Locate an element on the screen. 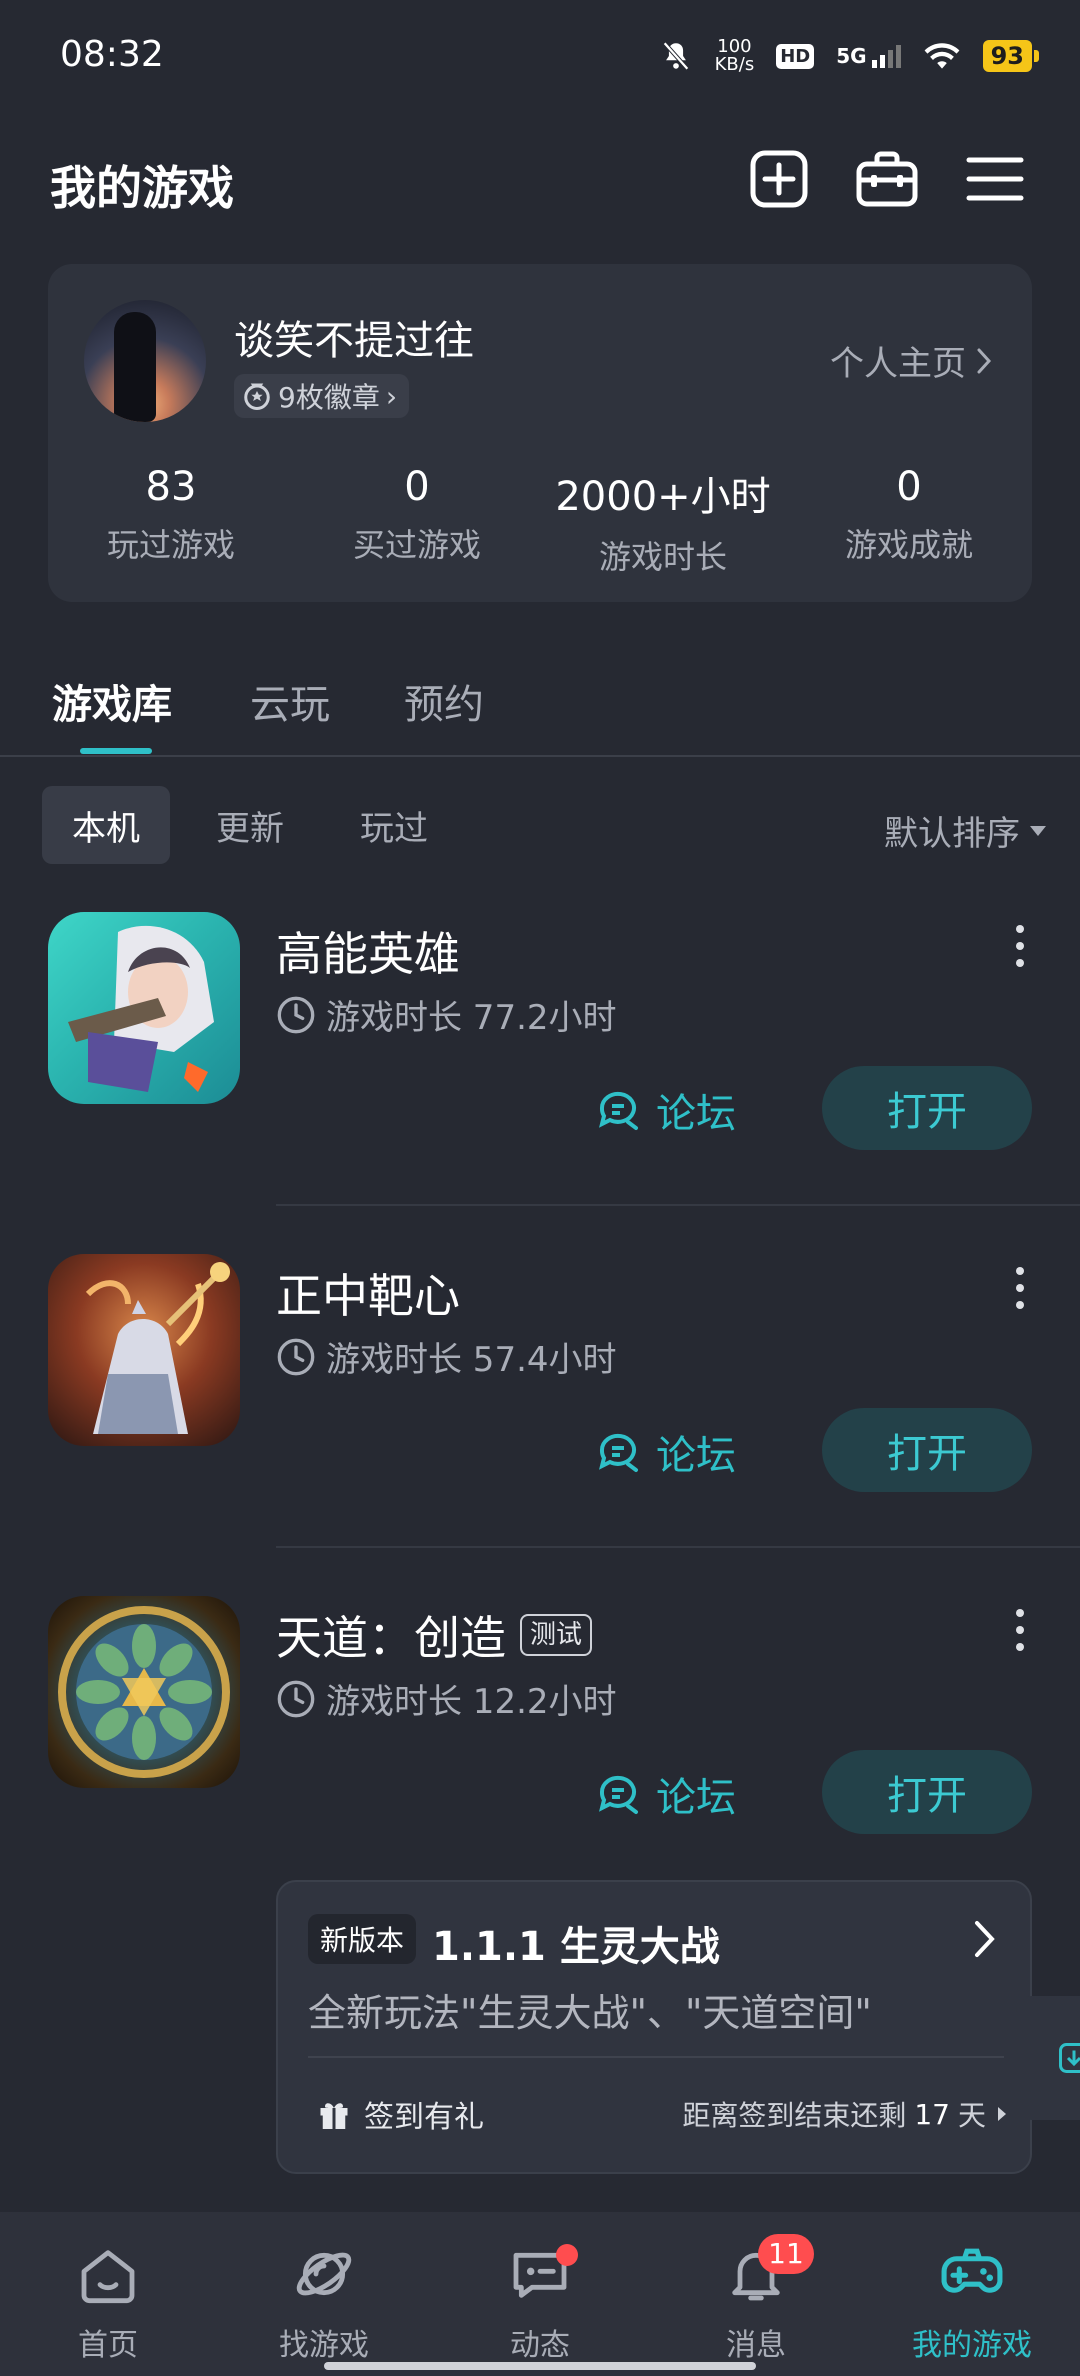 This screenshot has width=1080, height=2376. nav-my-games: 我的游戏 is located at coordinates (972, 2303).